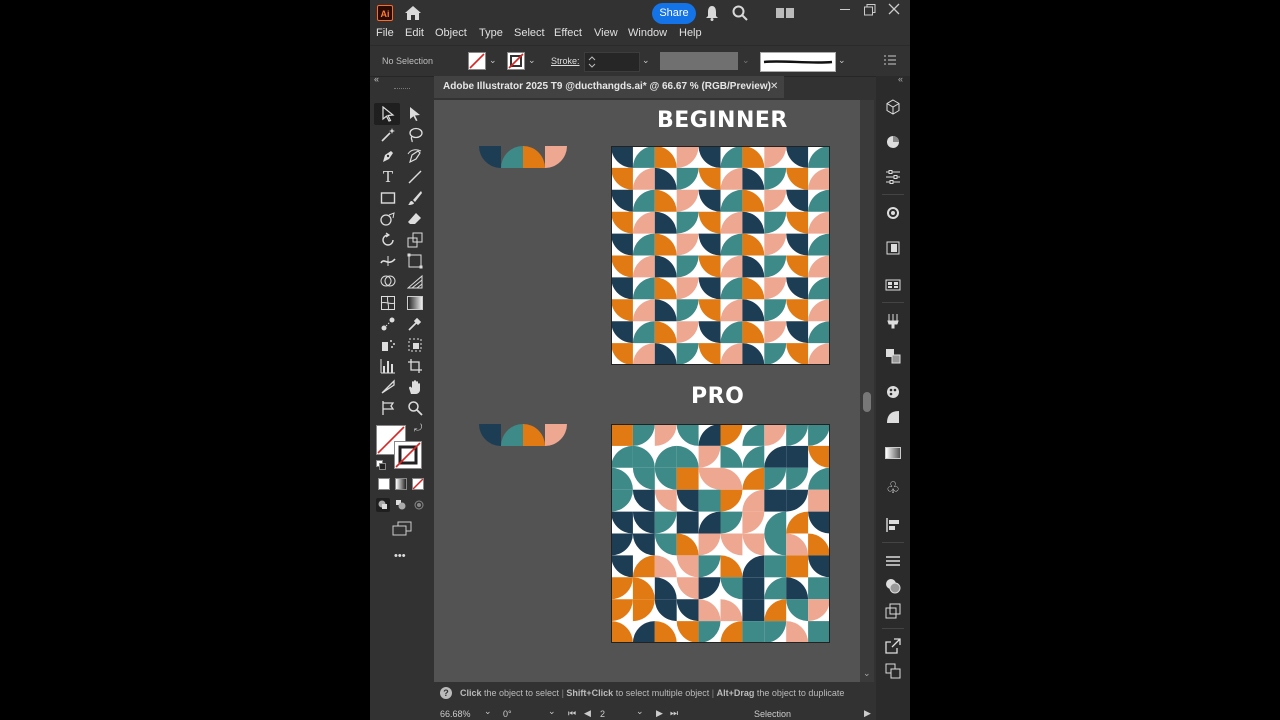  What do you see at coordinates (415, 261) in the screenshot?
I see `free-transform-tool-icon` at bounding box center [415, 261].